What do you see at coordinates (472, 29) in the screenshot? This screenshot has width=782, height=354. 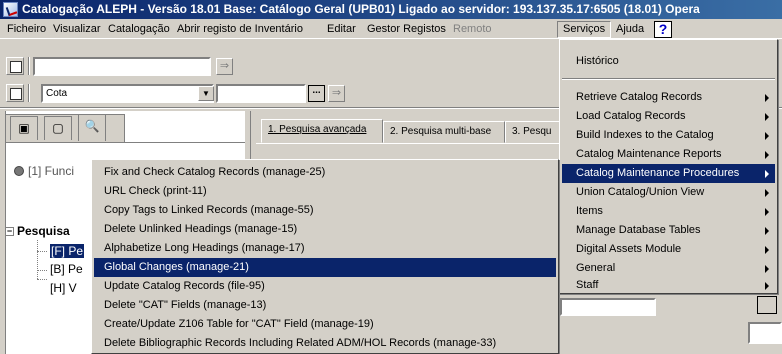 I see `menu-remoto: Remoto` at bounding box center [472, 29].